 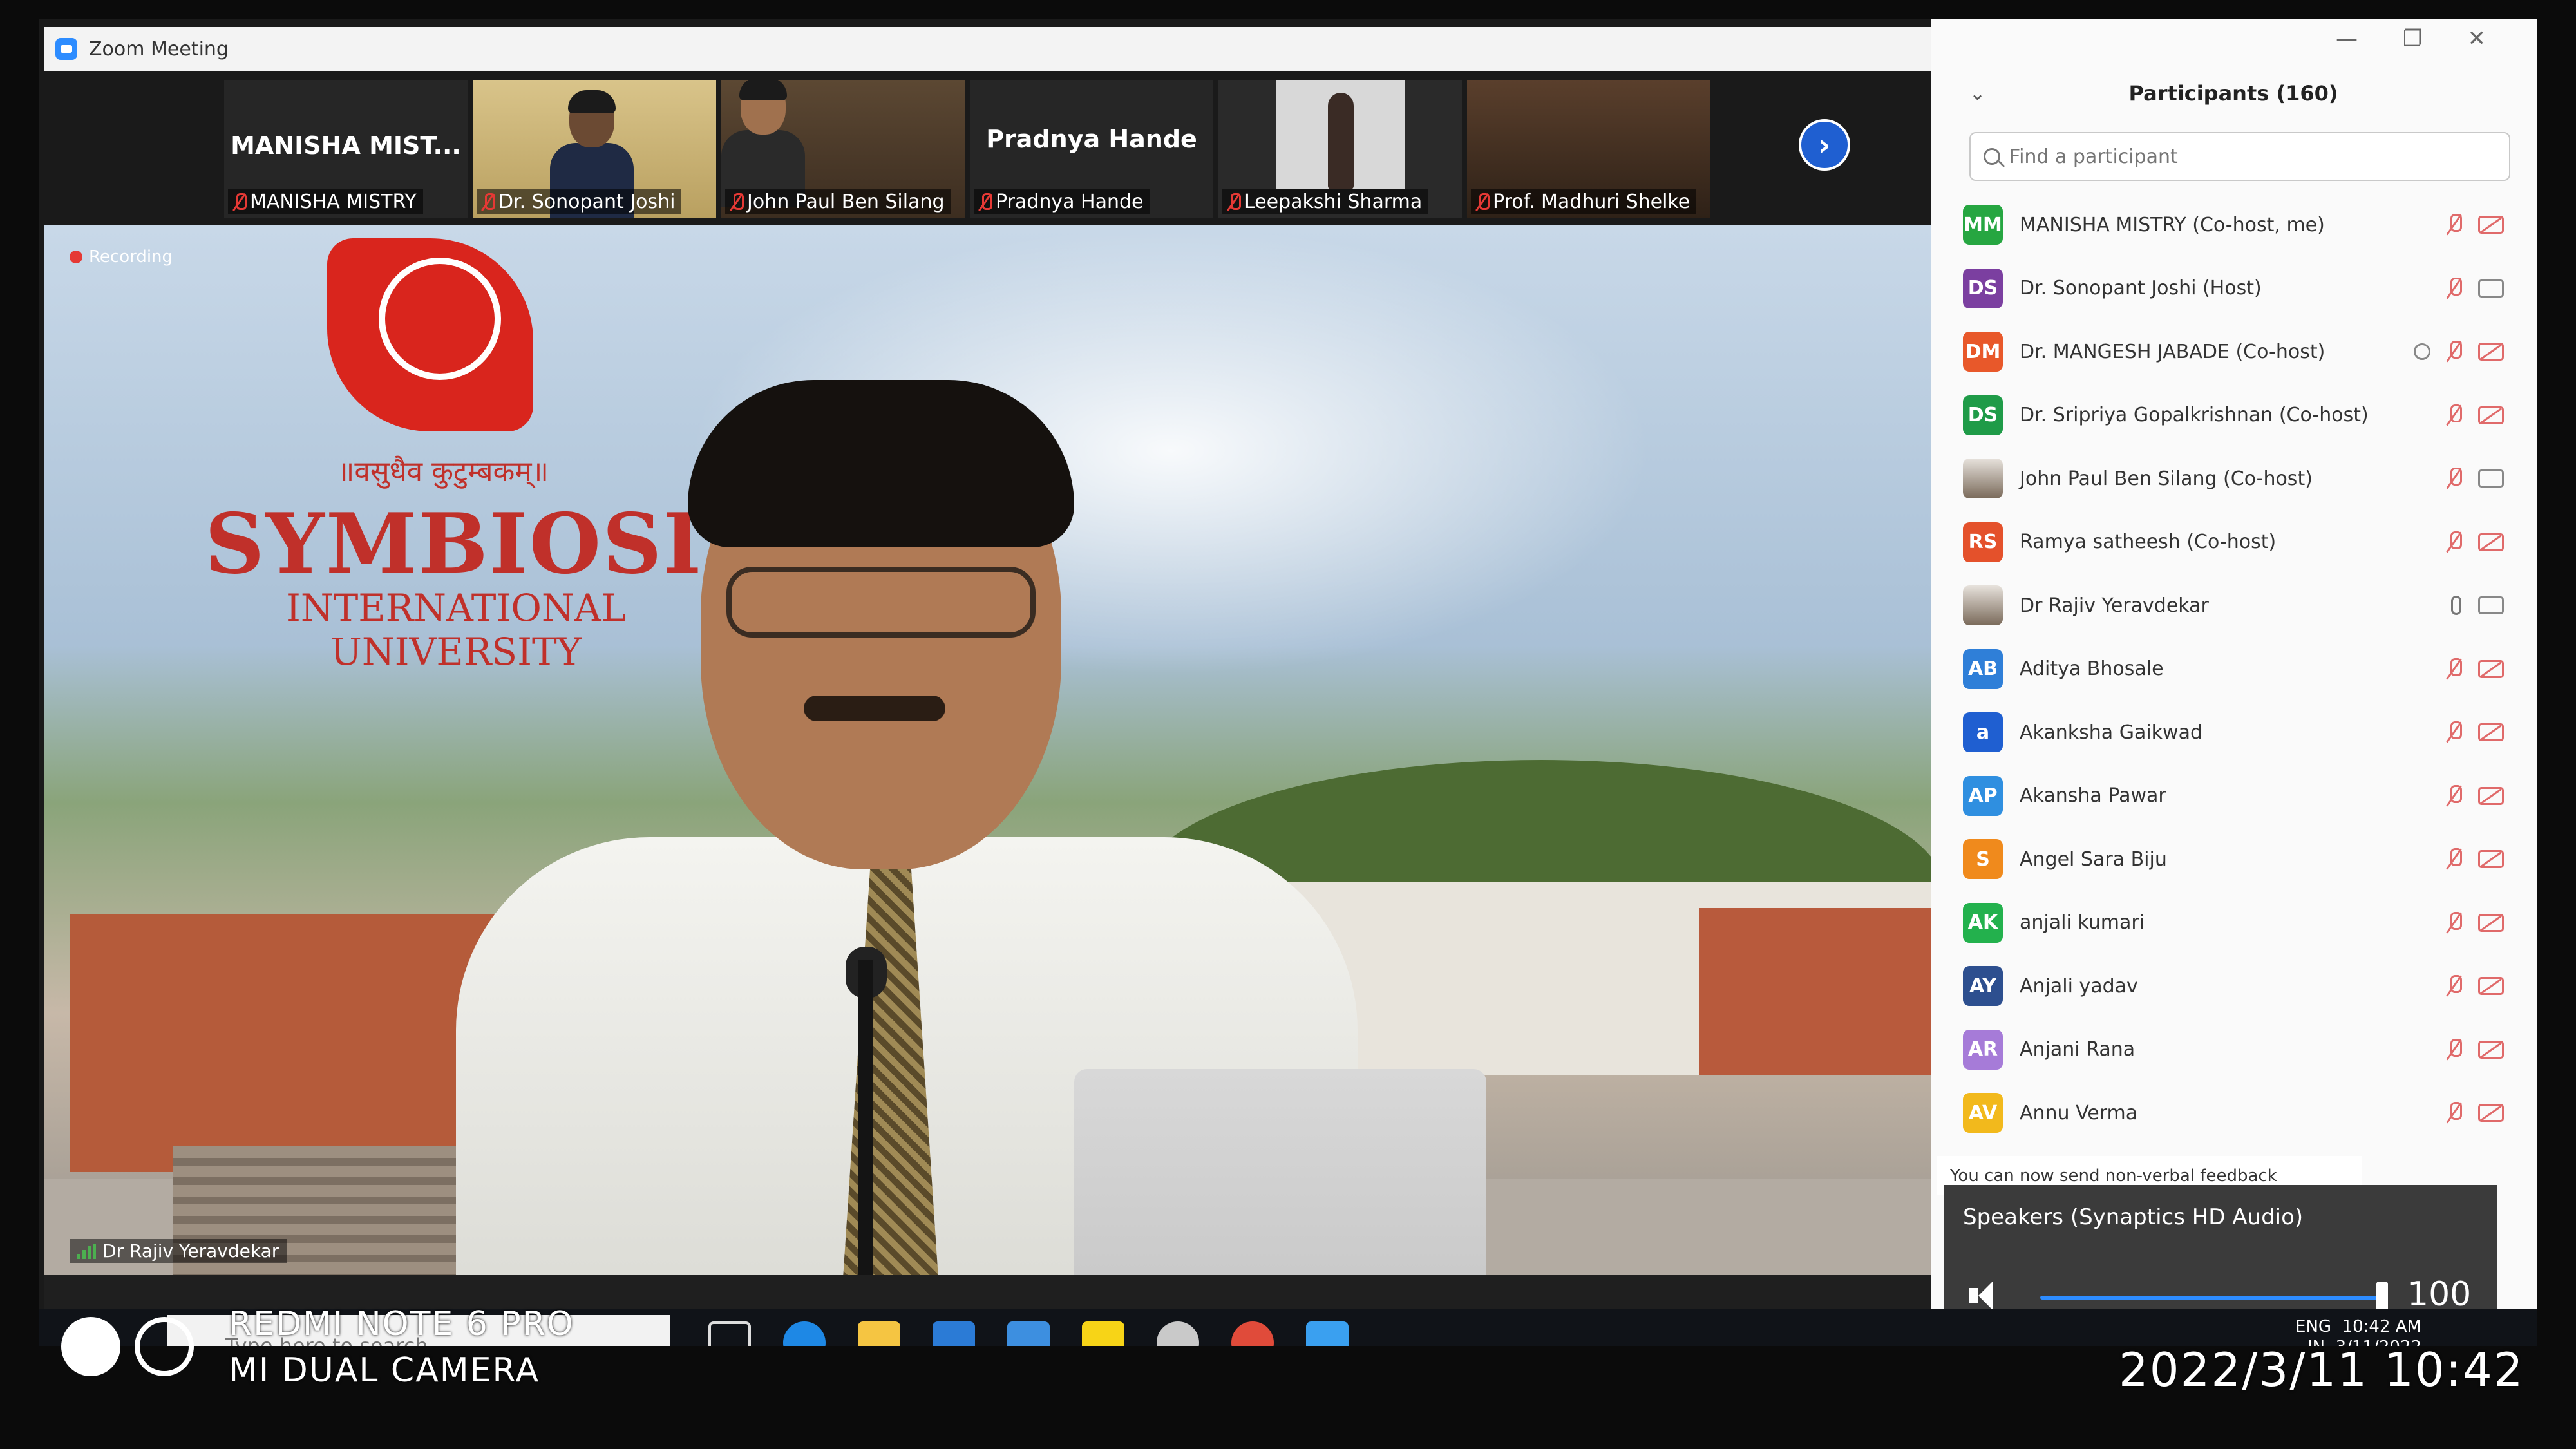 What do you see at coordinates (1983, 1049) in the screenshot?
I see `avatar: AR` at bounding box center [1983, 1049].